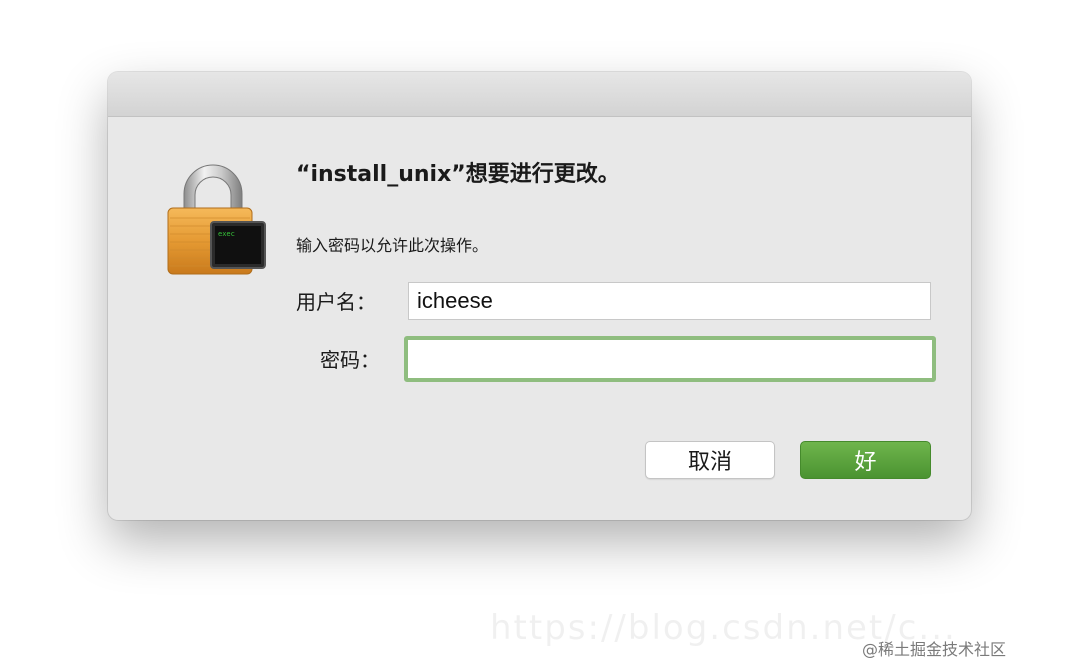  I want to click on terminal-text: exec, so click(226, 234).